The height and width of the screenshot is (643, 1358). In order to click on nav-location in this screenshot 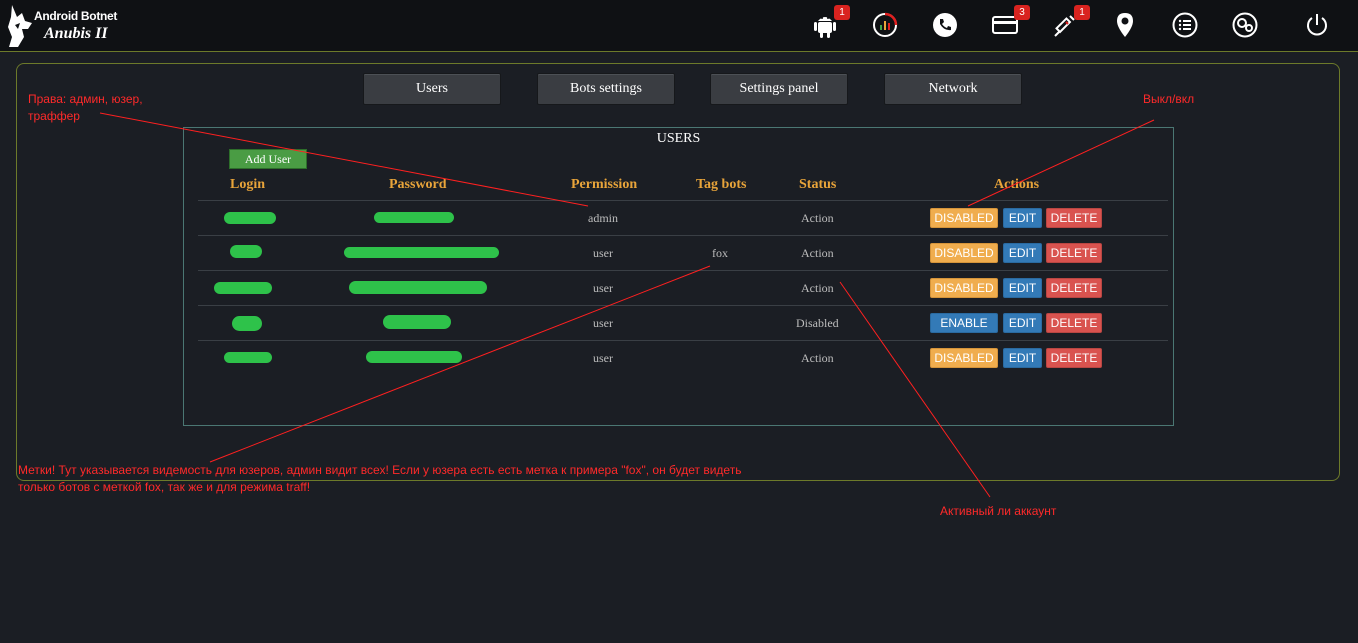, I will do `click(1125, 25)`.